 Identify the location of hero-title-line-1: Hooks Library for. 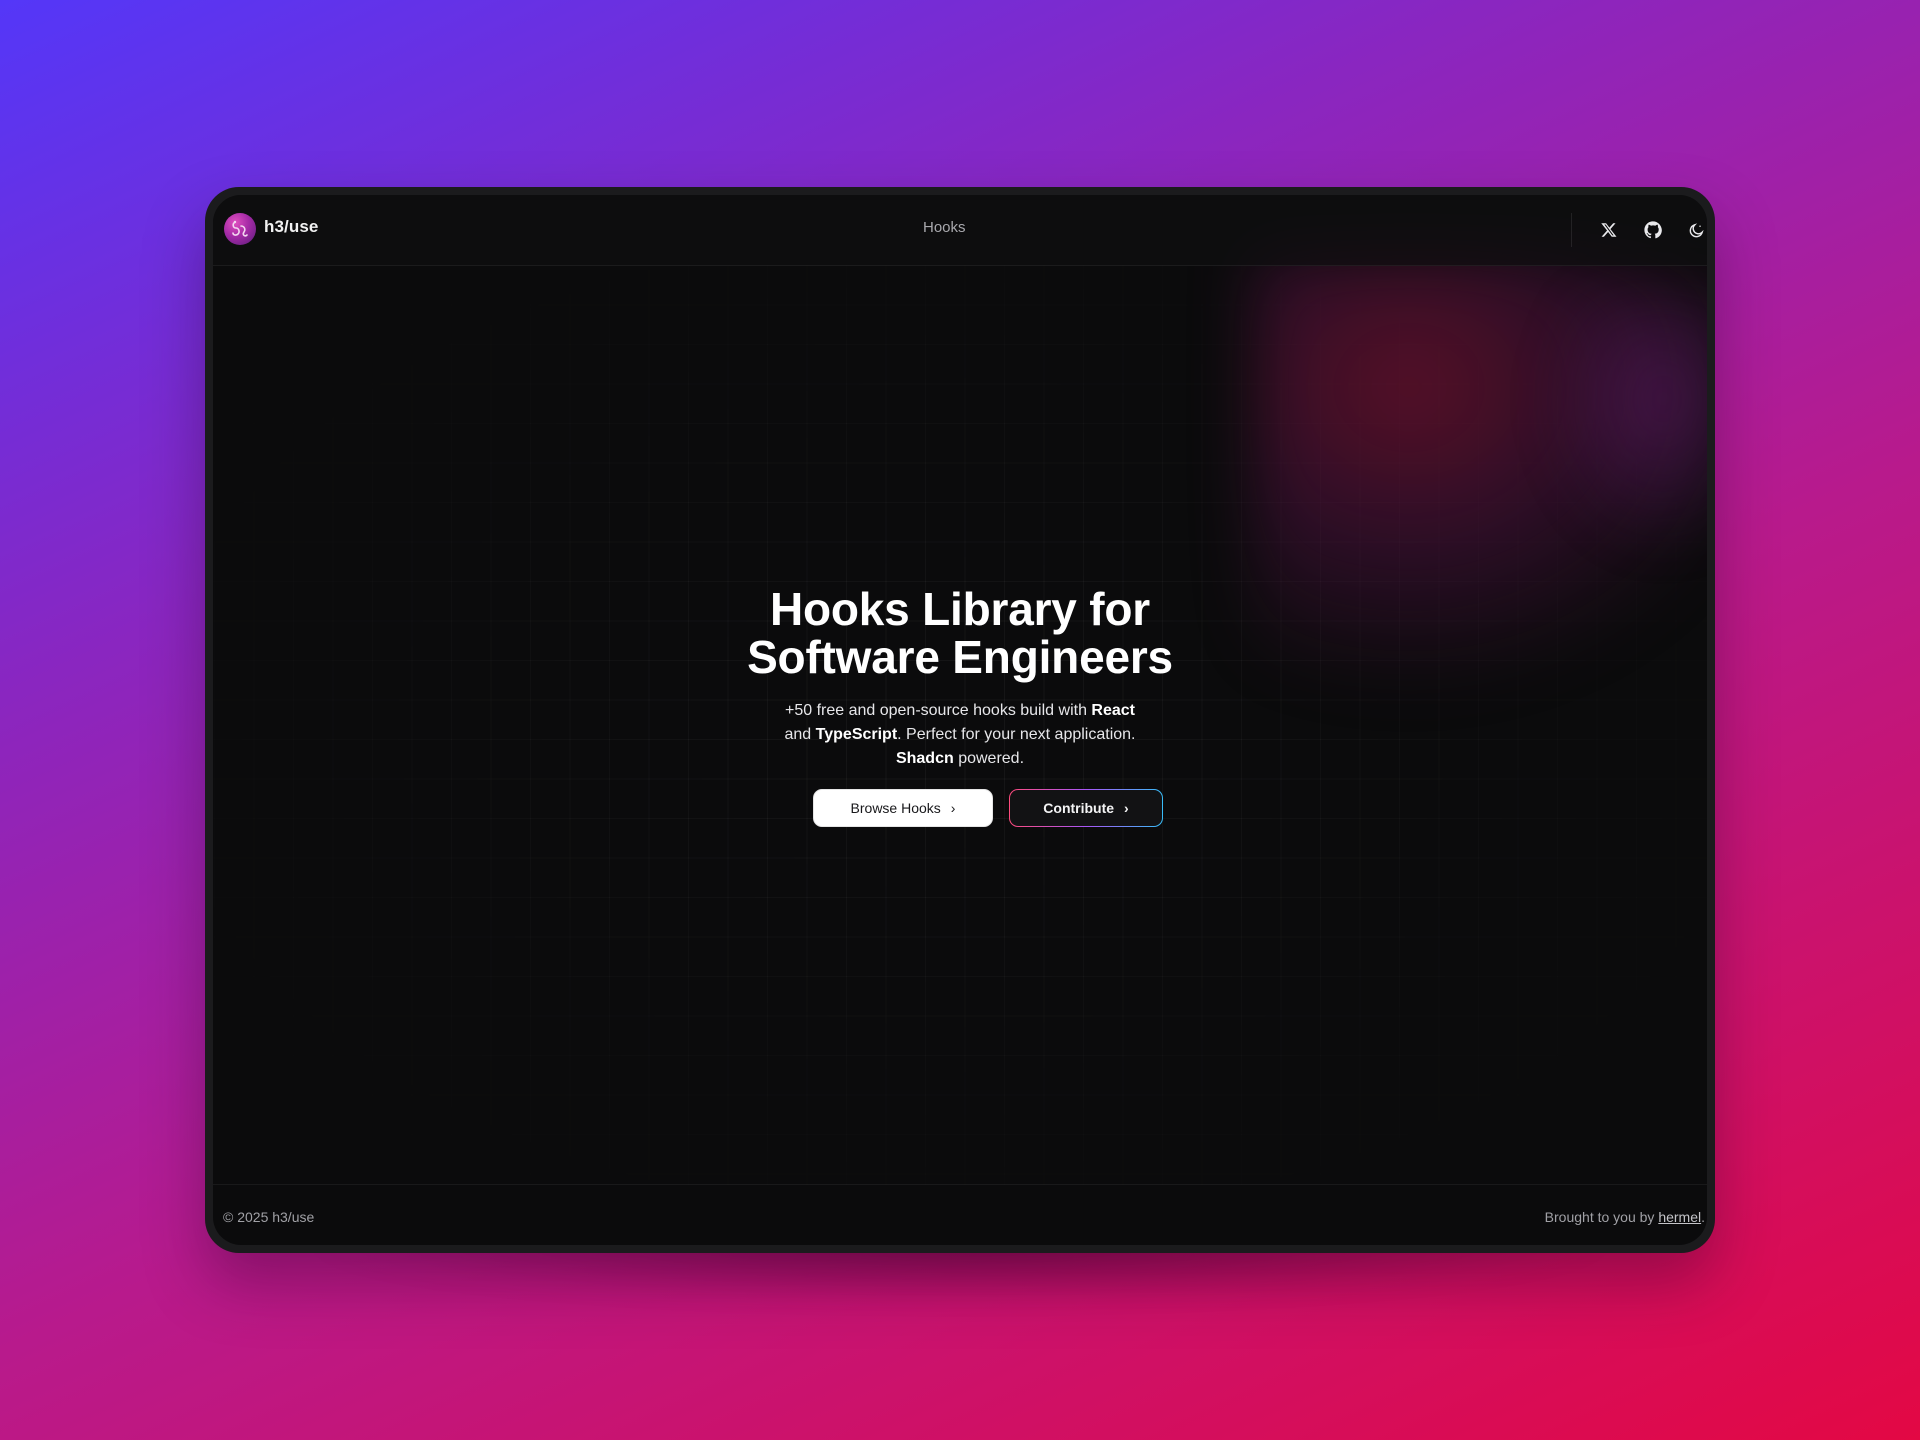
(959, 609).